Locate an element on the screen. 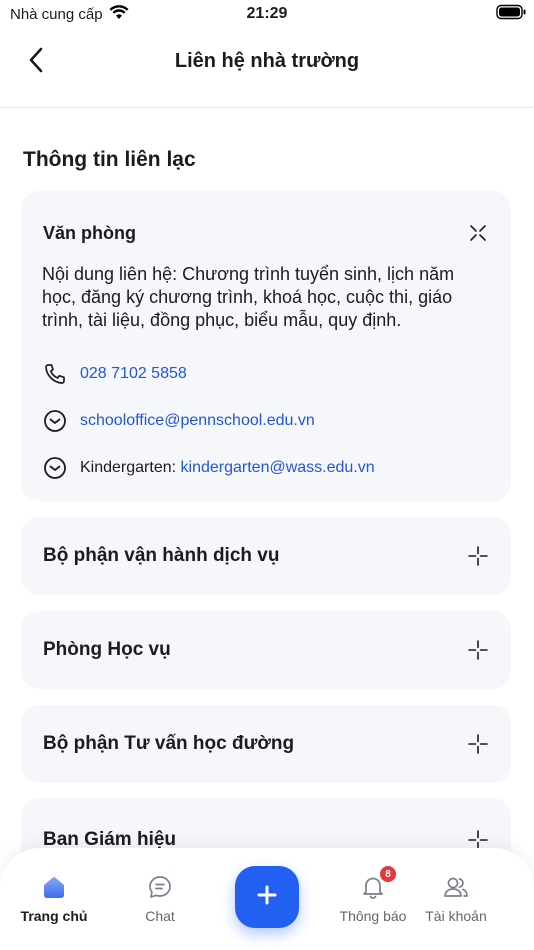 The width and height of the screenshot is (534, 950). department-card-header: Bộ phận Tư vấn học đường is located at coordinates (266, 744).